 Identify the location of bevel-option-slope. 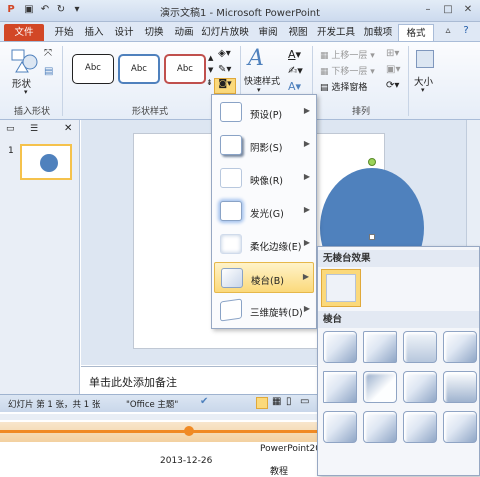
(460, 387).